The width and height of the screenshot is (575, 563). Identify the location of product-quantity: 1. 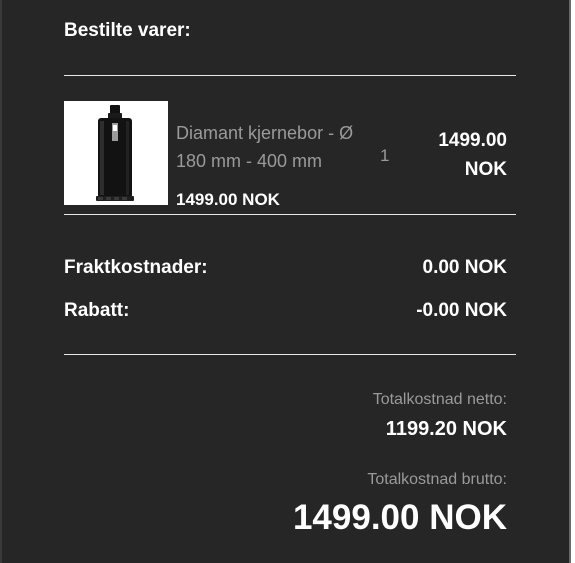
(385, 155).